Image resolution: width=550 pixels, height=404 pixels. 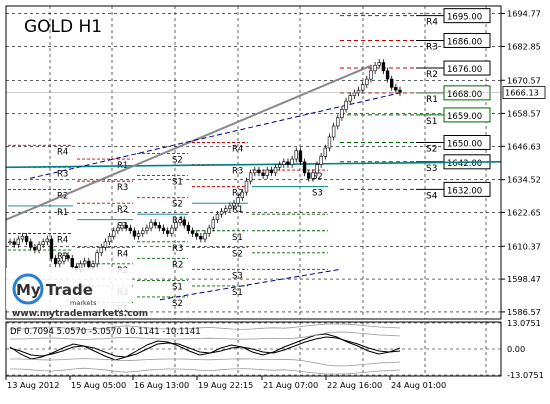 I want to click on x-tick-label: 15 Aug 05:00, so click(x=98, y=385).